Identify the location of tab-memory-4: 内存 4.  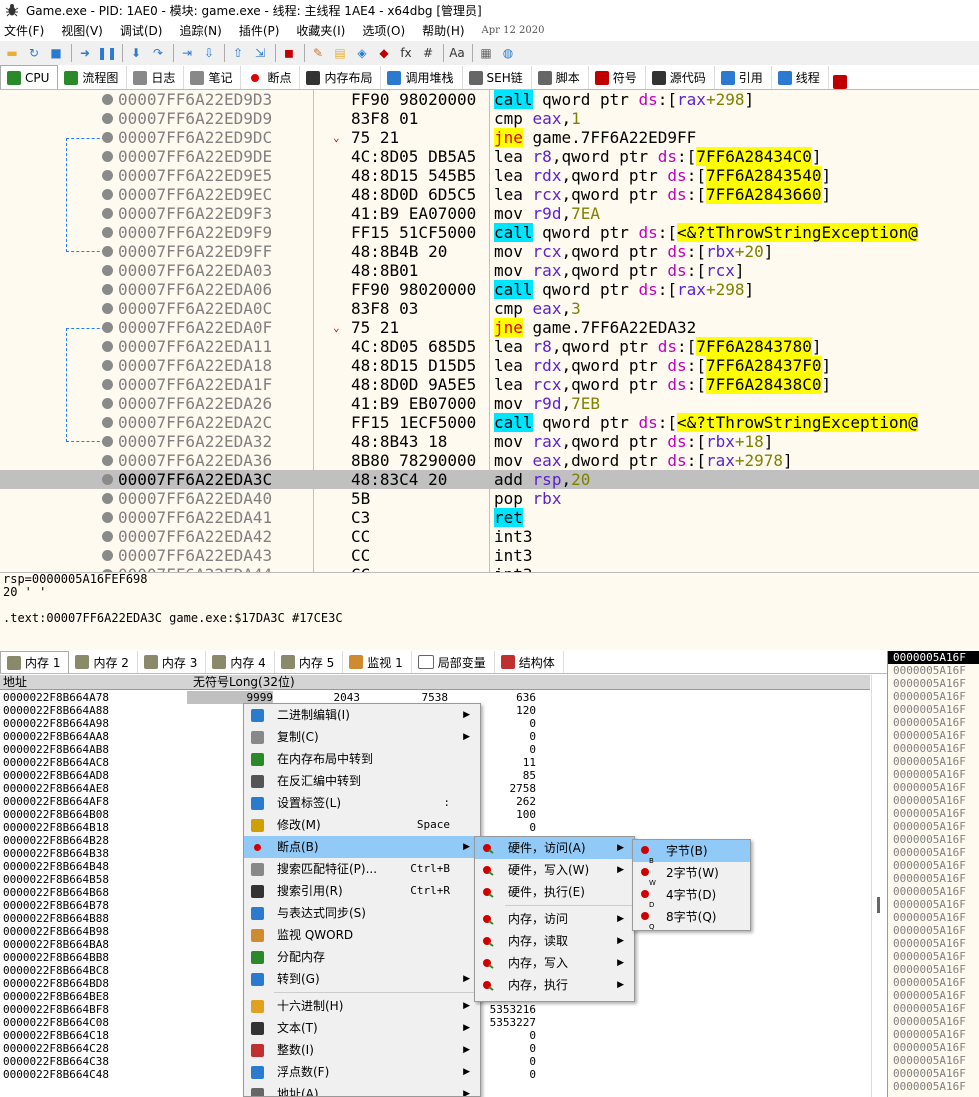
(240, 662).